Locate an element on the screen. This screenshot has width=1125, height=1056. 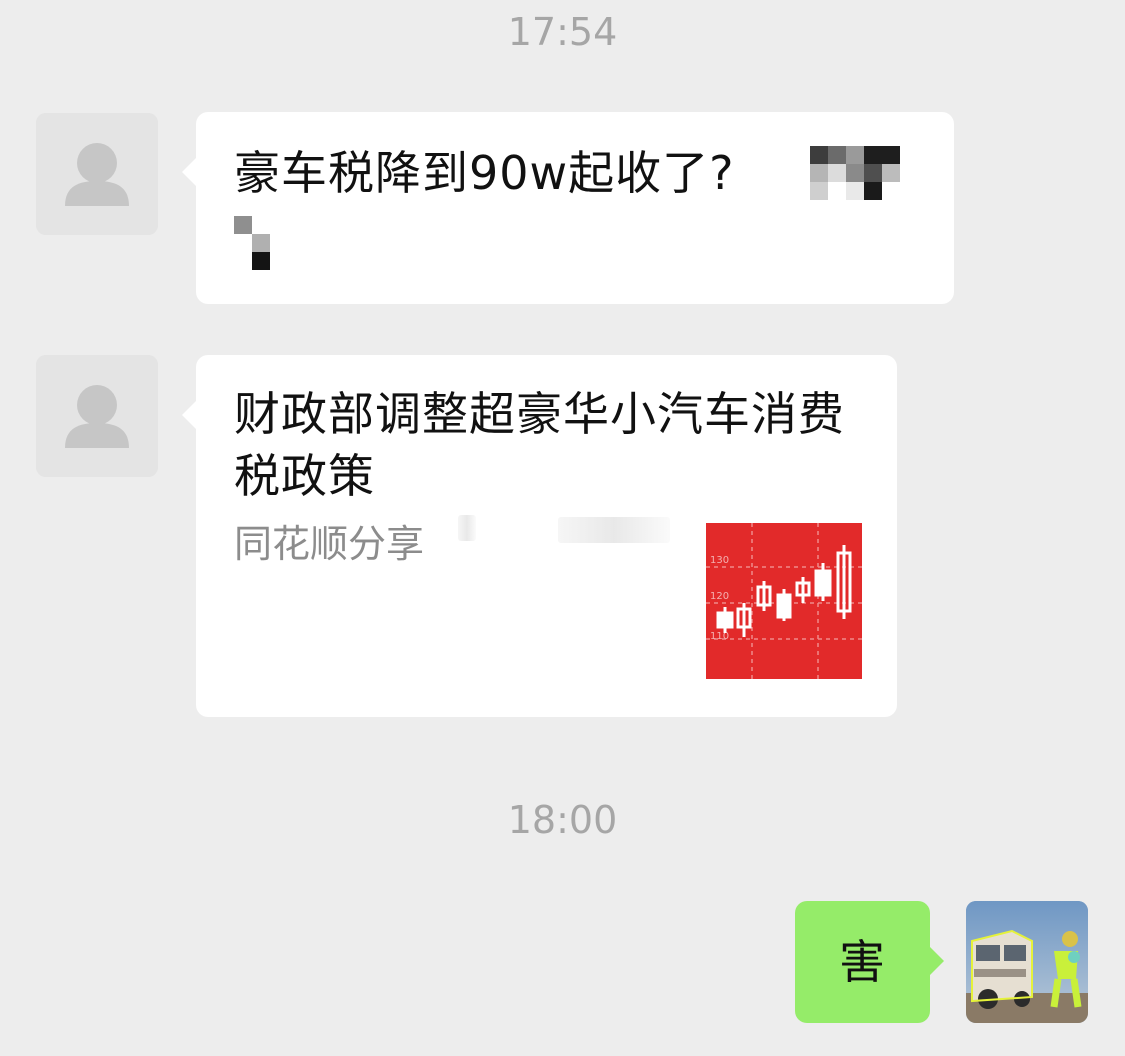
axis-label: 130 is located at coordinates (719, 560).